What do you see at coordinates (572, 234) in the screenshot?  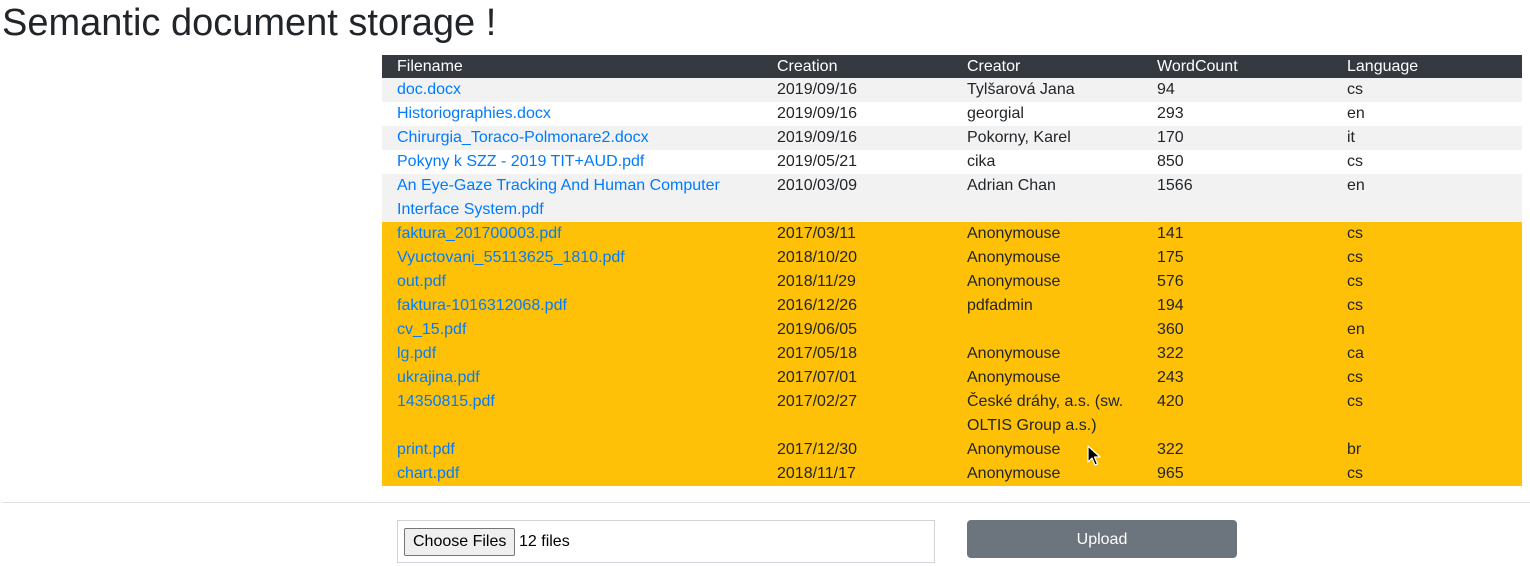 I see `cell-filename: faktura_201700003.pdf` at bounding box center [572, 234].